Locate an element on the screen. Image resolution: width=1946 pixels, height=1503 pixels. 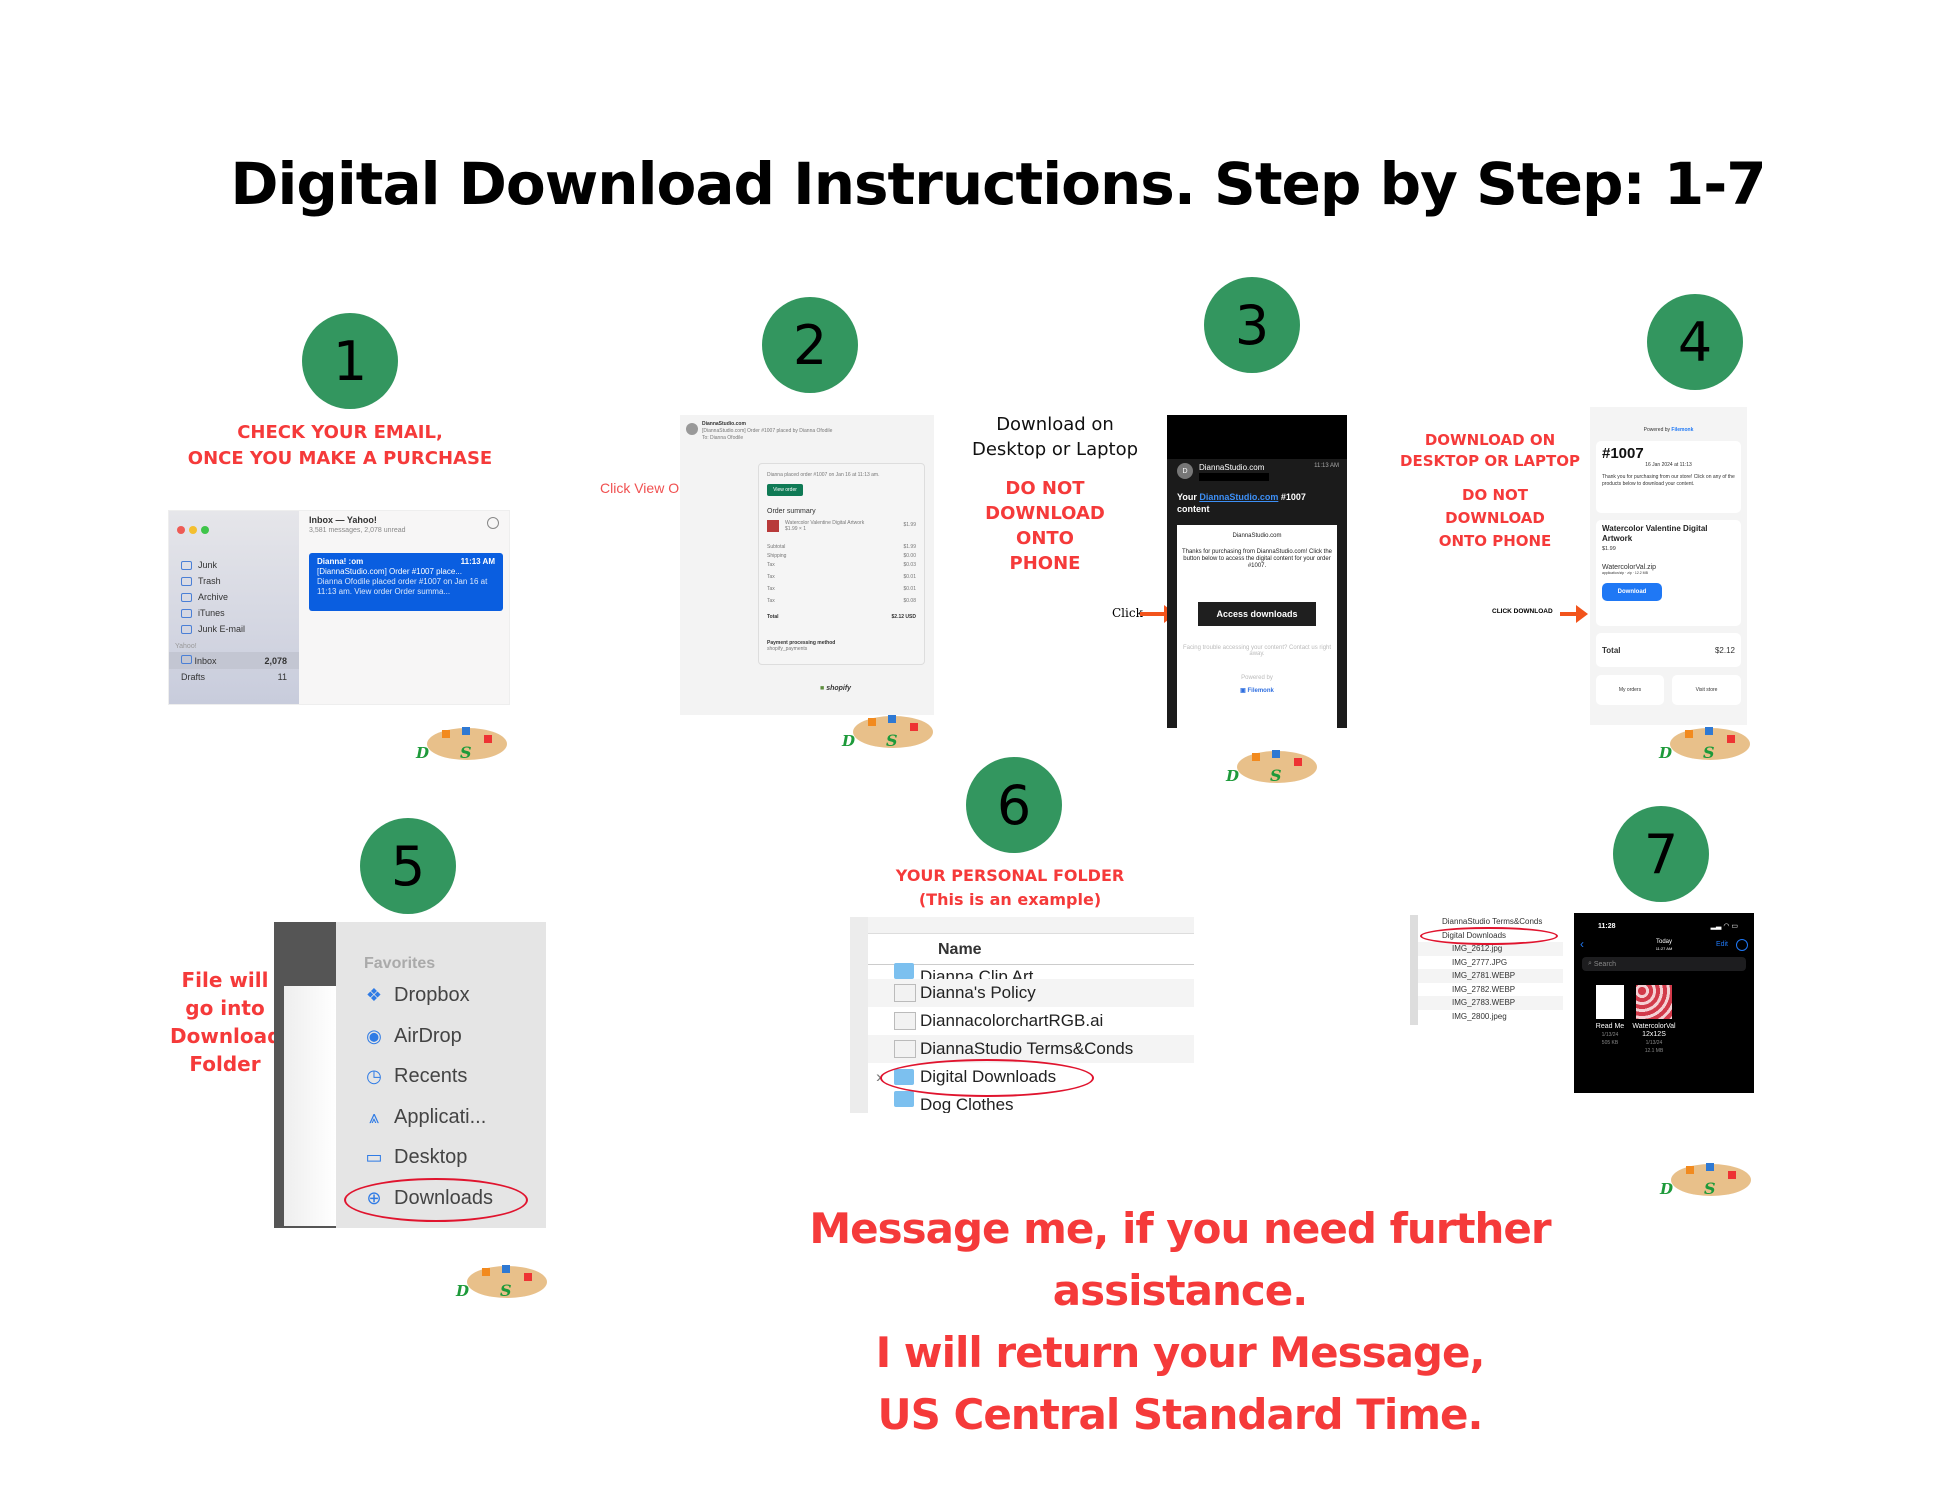
step-2-badge: 2 is located at coordinates (810, 345).